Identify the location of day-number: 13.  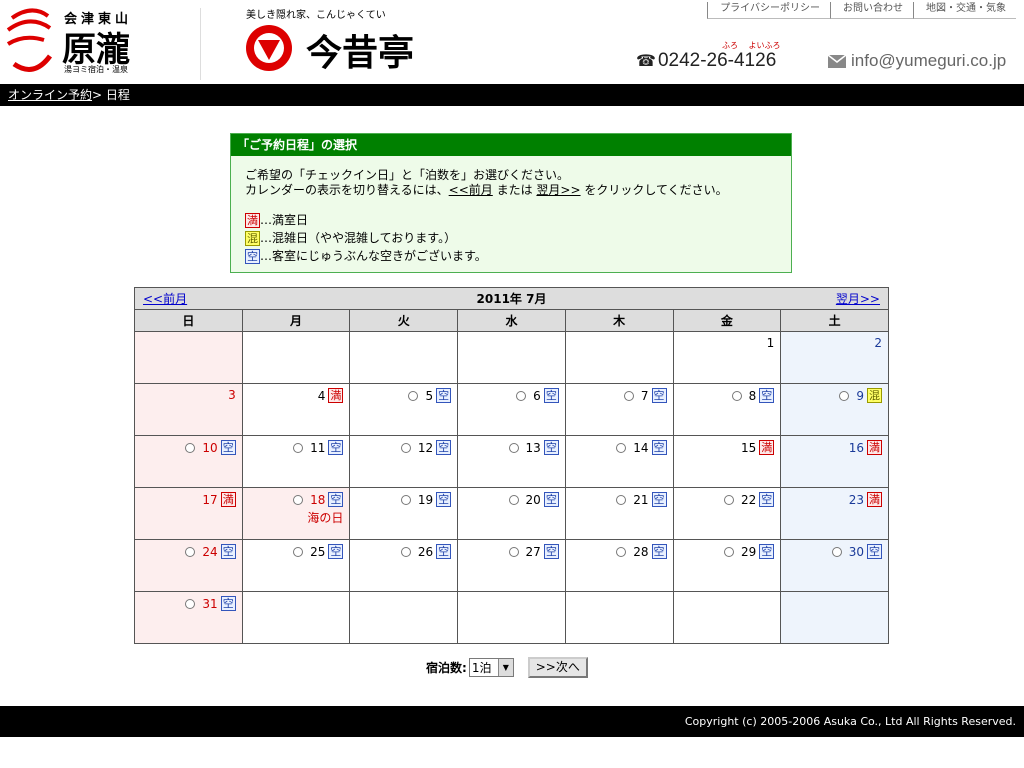
(533, 447).